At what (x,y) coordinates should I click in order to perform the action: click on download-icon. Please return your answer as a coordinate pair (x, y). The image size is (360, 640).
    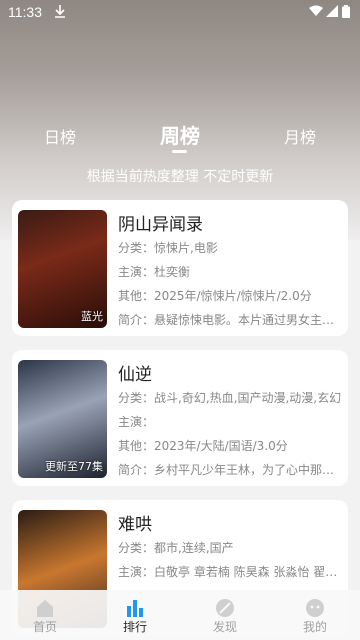
    Looking at the image, I should click on (60, 11).